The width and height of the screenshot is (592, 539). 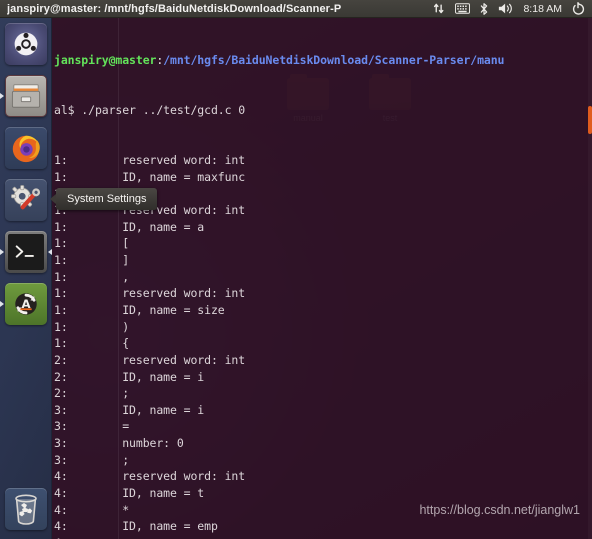 What do you see at coordinates (136, 526) in the screenshot?
I see `terminal-line: 4: ID, name = emp` at bounding box center [136, 526].